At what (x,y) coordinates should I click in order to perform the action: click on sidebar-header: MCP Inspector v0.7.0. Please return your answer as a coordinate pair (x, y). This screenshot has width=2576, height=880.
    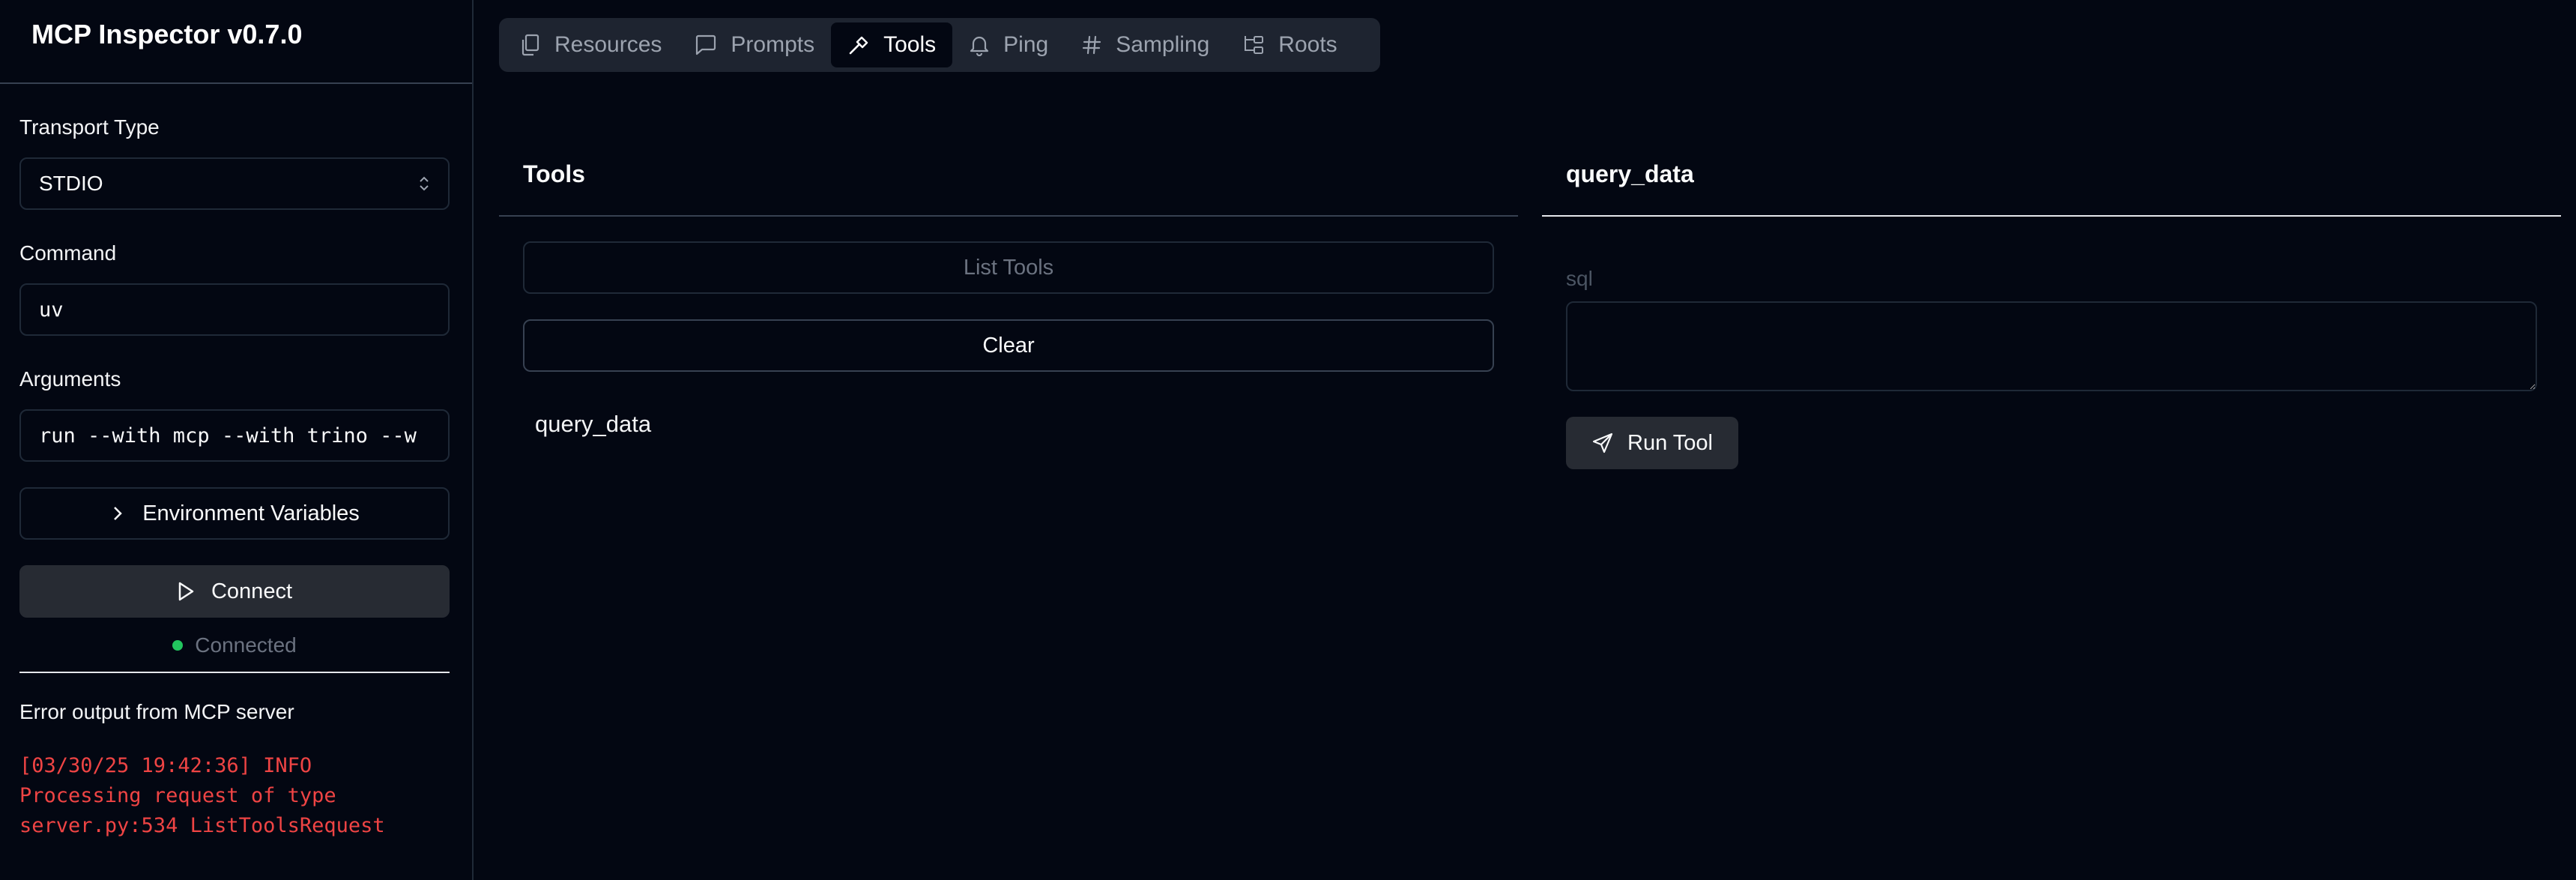
    Looking at the image, I should click on (236, 42).